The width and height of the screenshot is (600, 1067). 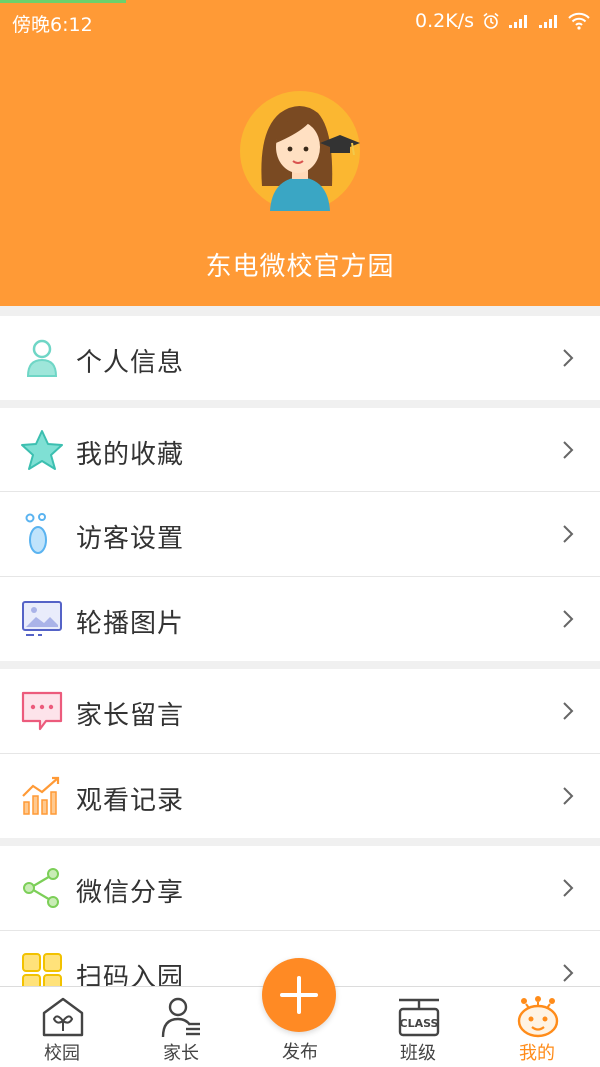 I want to click on menu-item-wechat-share: 微信分享, so click(x=300, y=888).